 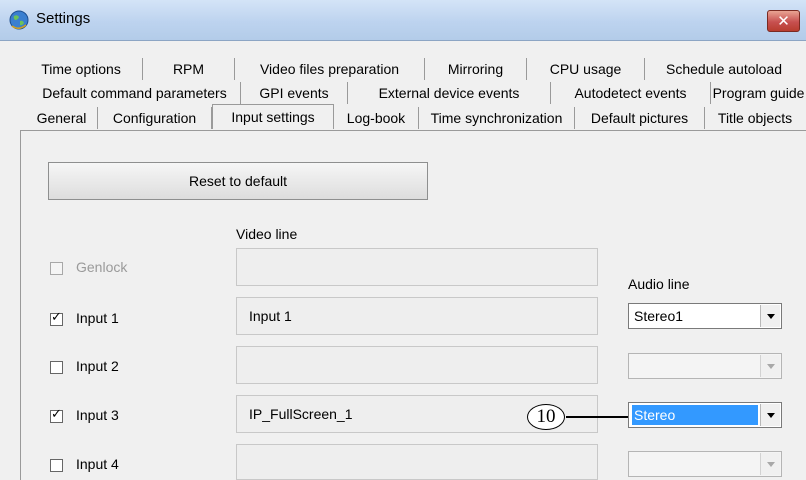 What do you see at coordinates (267, 234) in the screenshot?
I see `video-line-header: Video line` at bounding box center [267, 234].